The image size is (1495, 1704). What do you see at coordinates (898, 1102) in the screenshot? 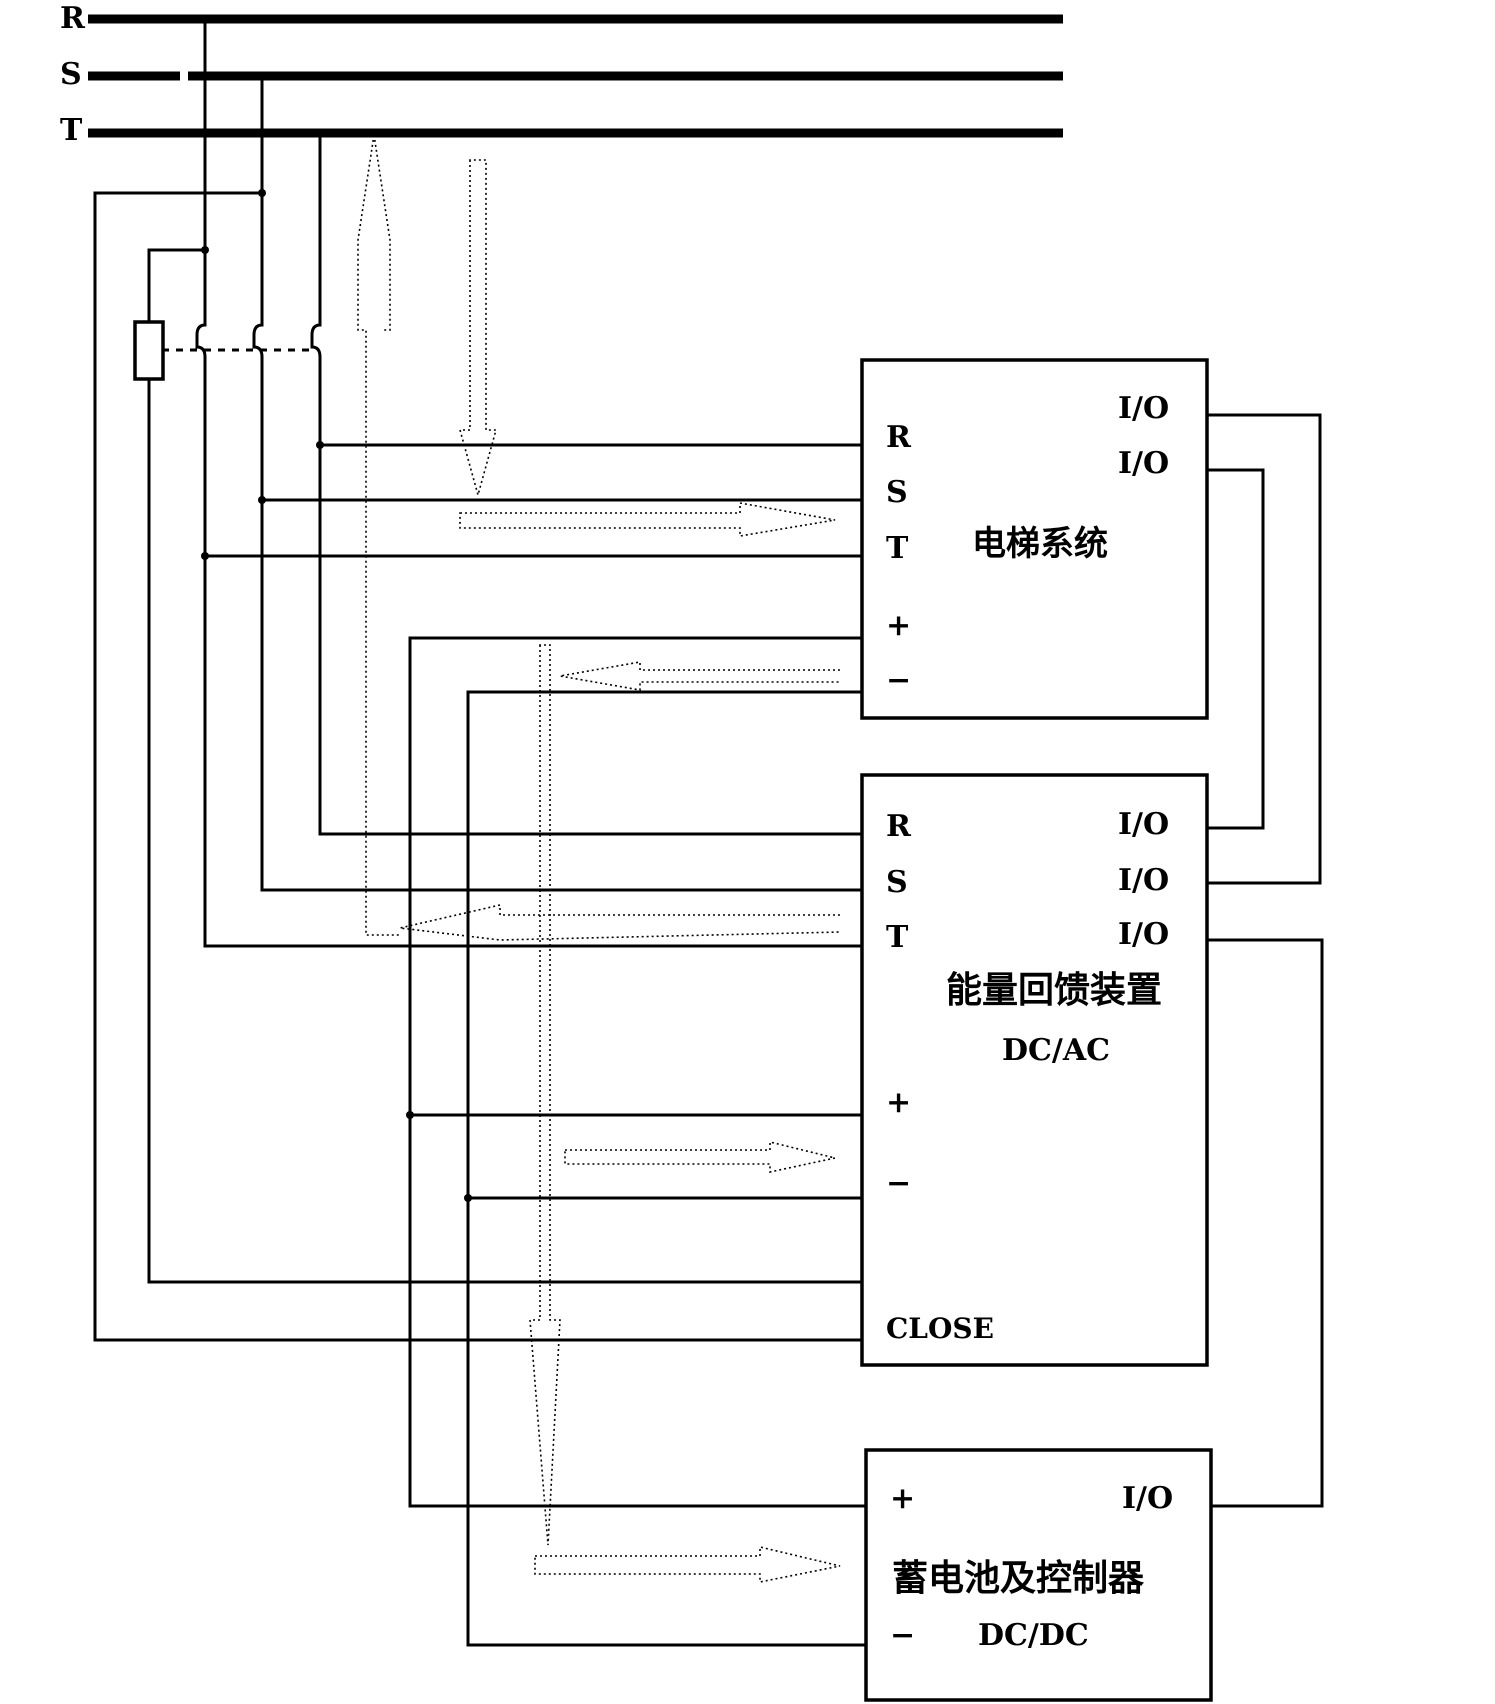
I see `feedback-port-positive: +` at bounding box center [898, 1102].